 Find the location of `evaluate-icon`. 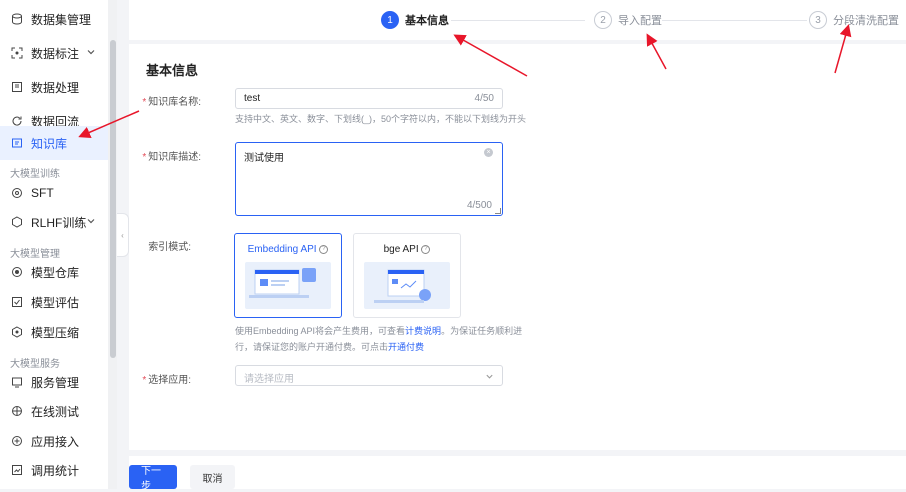

evaluate-icon is located at coordinates (17, 302).